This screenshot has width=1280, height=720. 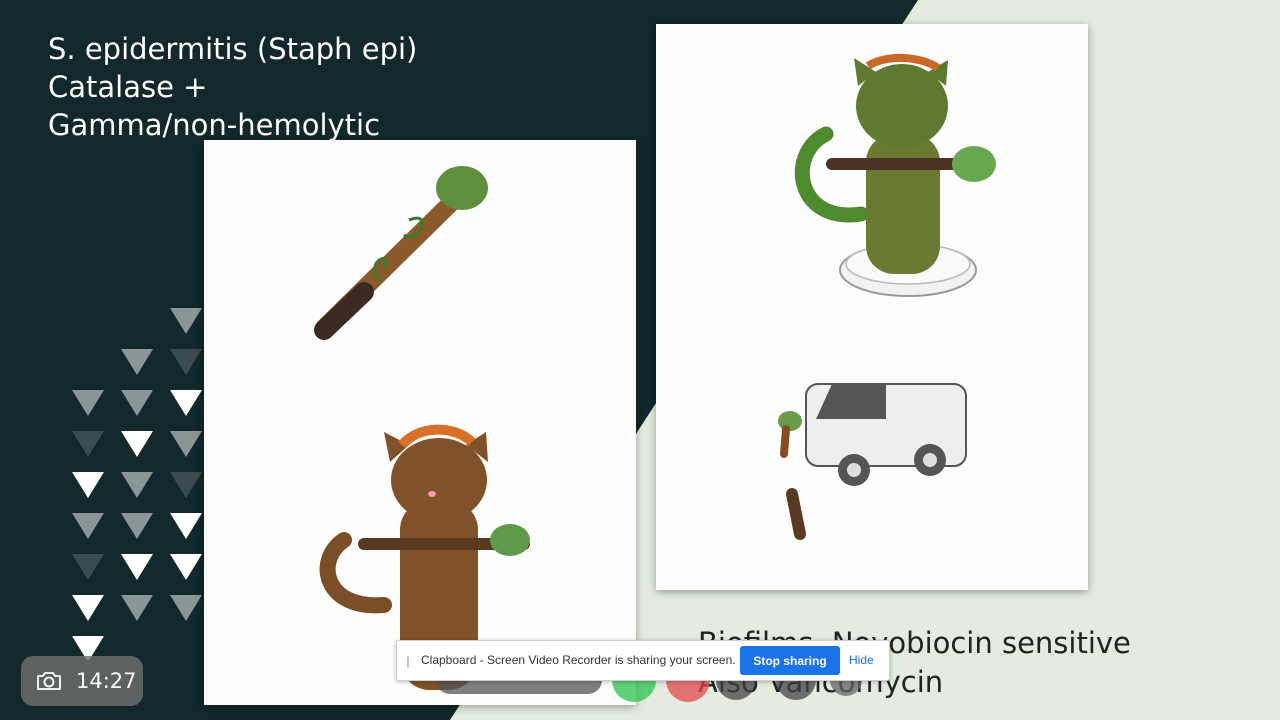 I want to click on hide-share-bar-link: Hide, so click(x=861, y=660).